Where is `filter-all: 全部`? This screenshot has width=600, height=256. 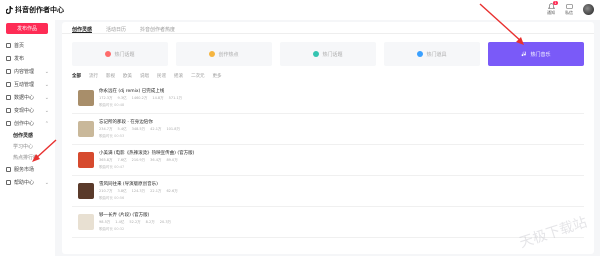
filter-all: 全部 is located at coordinates (76, 76).